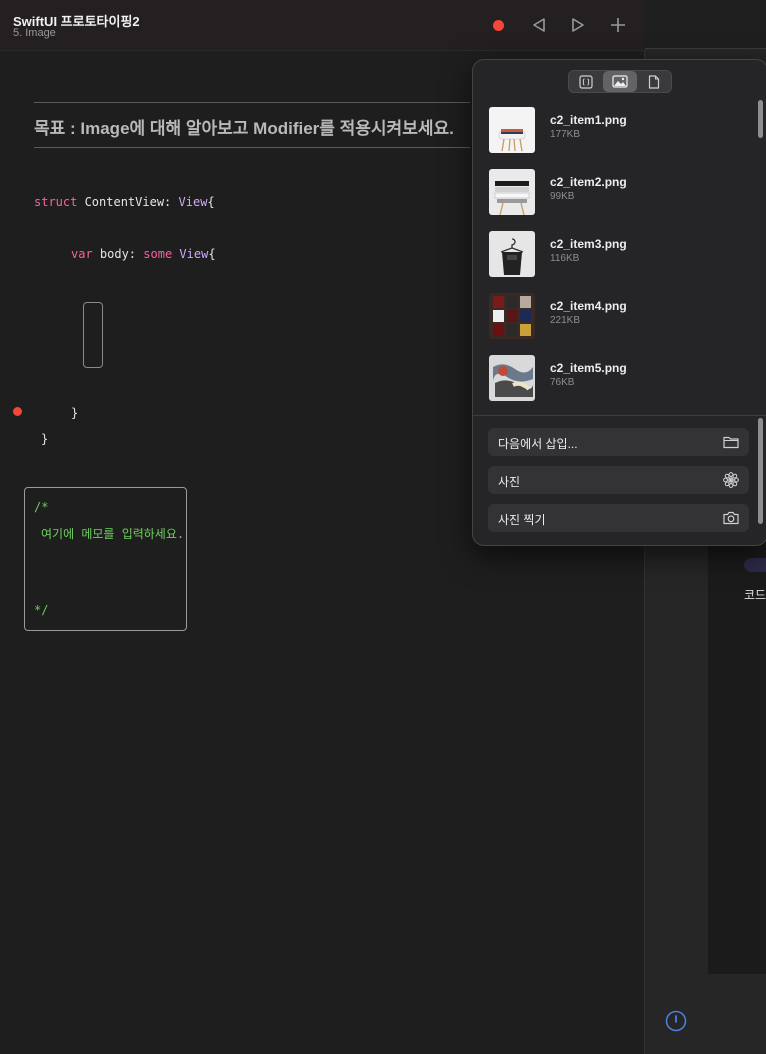 The image size is (766, 1054). What do you see at coordinates (562, 382) in the screenshot?
I see `file-size: 76KB` at bounding box center [562, 382].